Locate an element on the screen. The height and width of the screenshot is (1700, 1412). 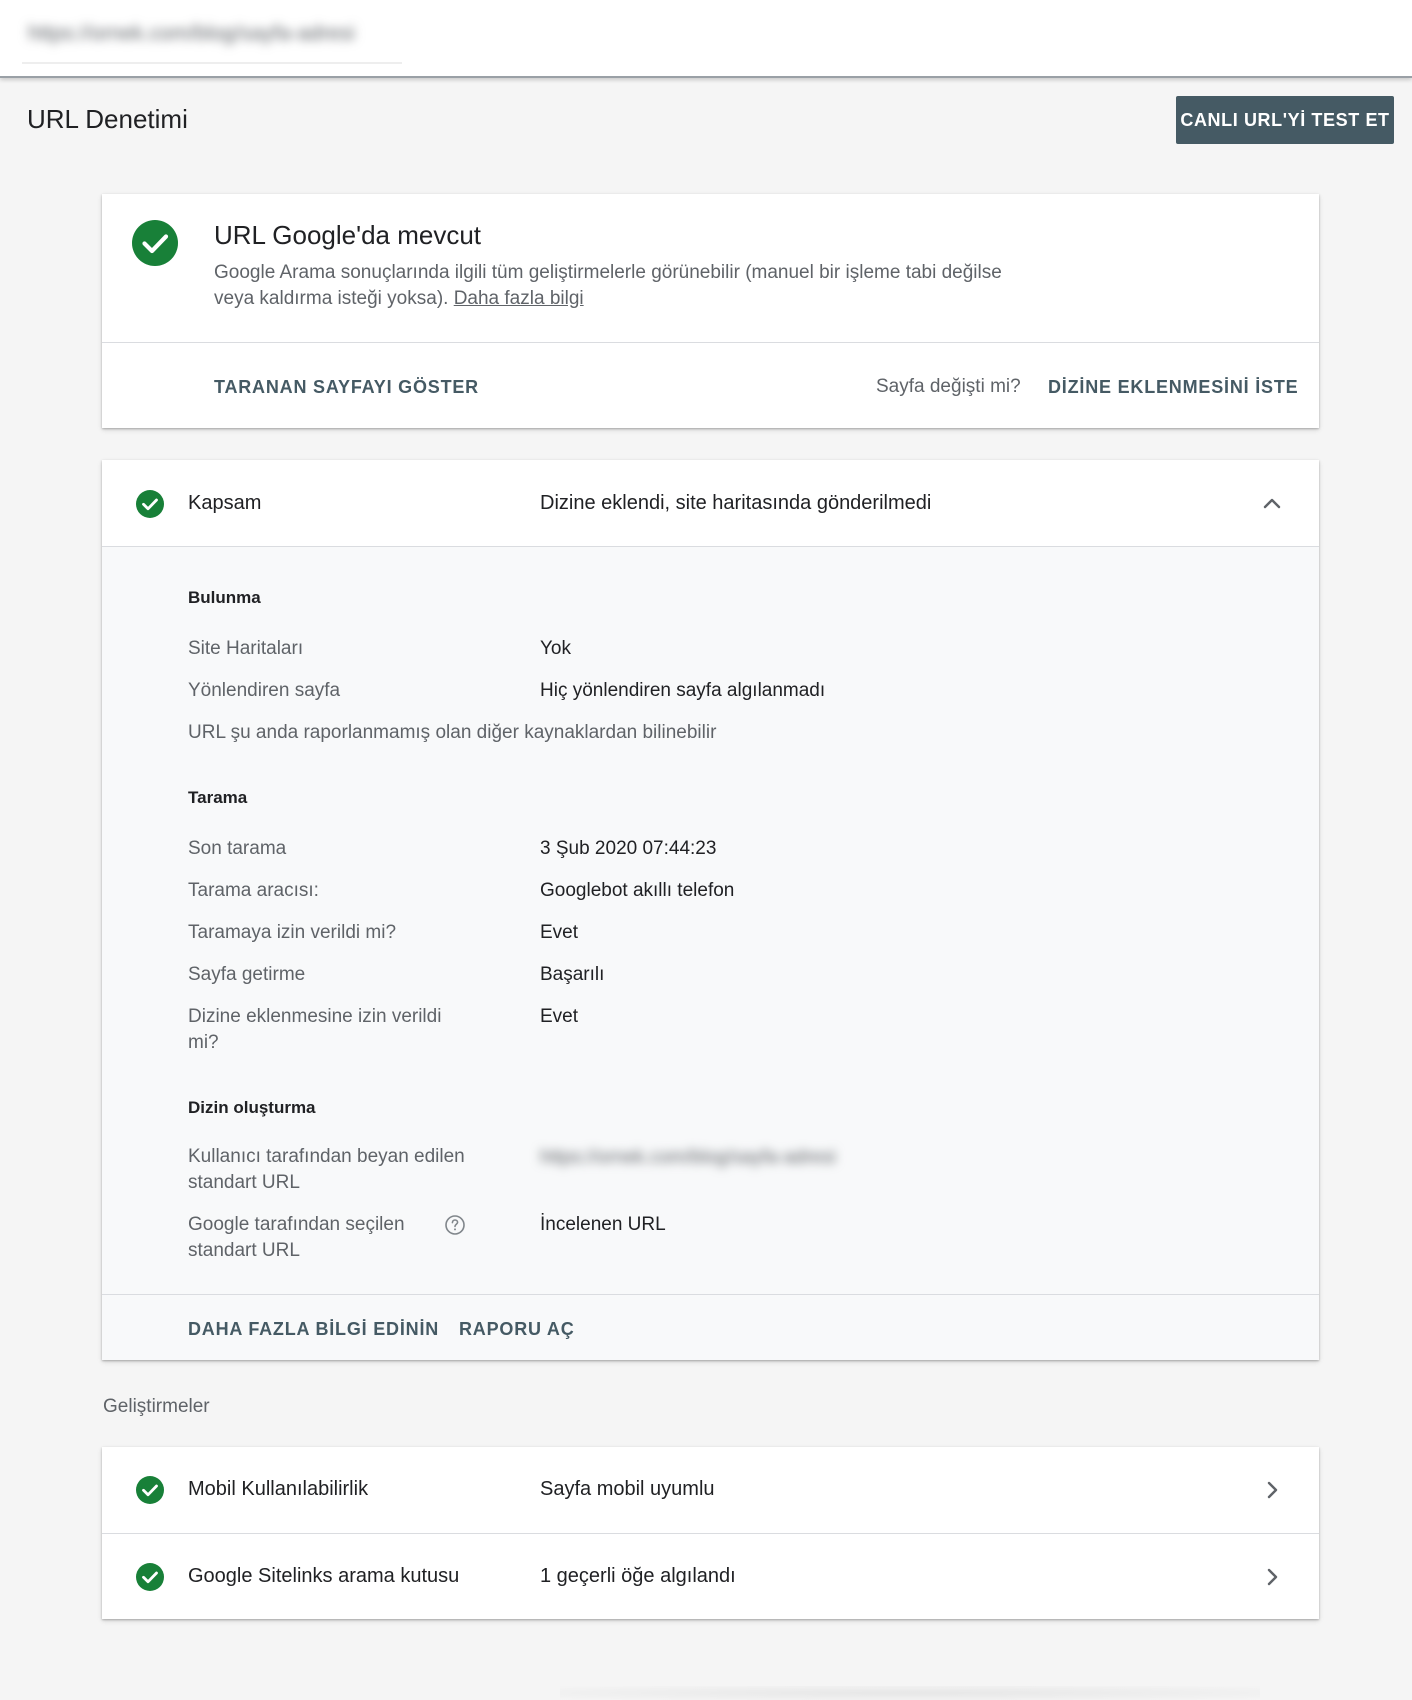
coverage-footer: DAHA FAZLA BİLGİ EDİNİN RAPORU AÇ is located at coordinates (710, 1327).